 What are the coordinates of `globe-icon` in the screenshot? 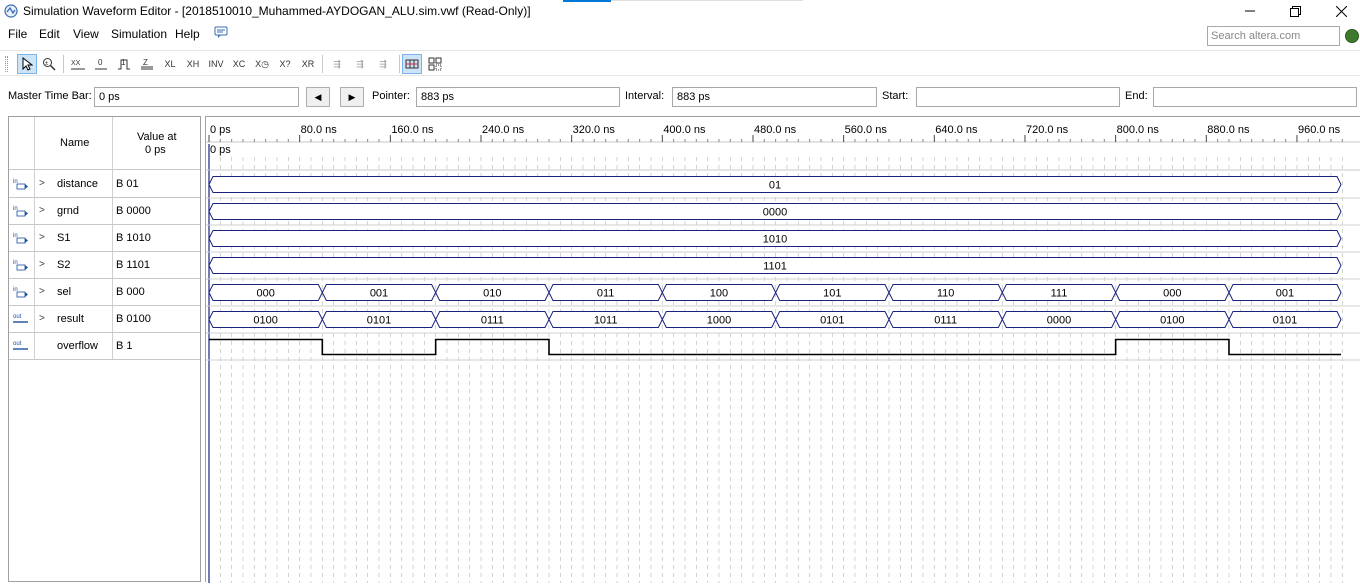 It's located at (1352, 36).